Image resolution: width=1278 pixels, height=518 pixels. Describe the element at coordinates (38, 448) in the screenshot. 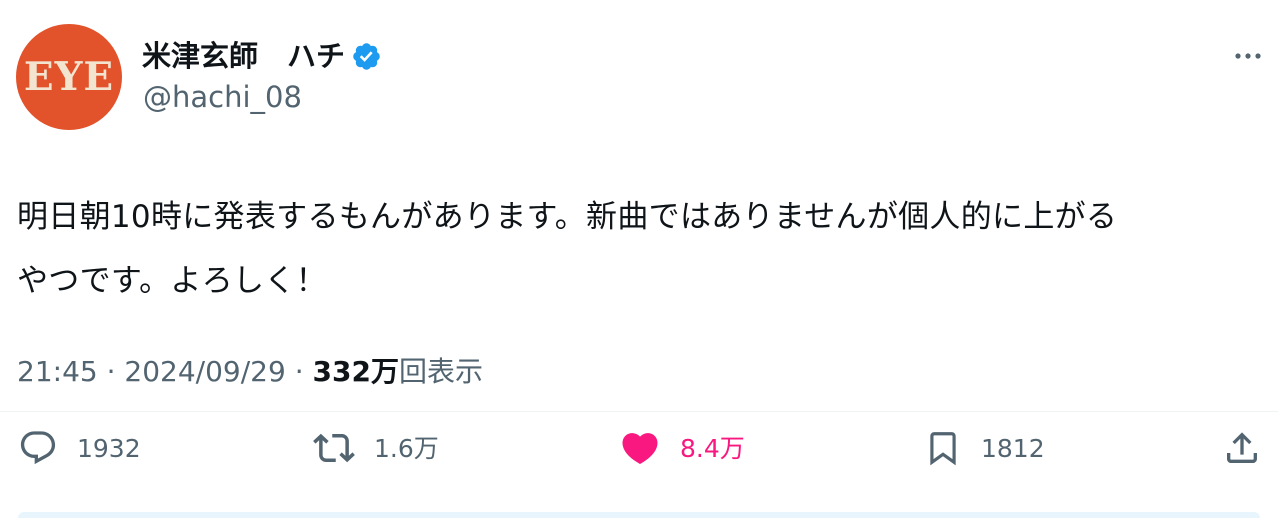

I see `reply-icon` at that location.